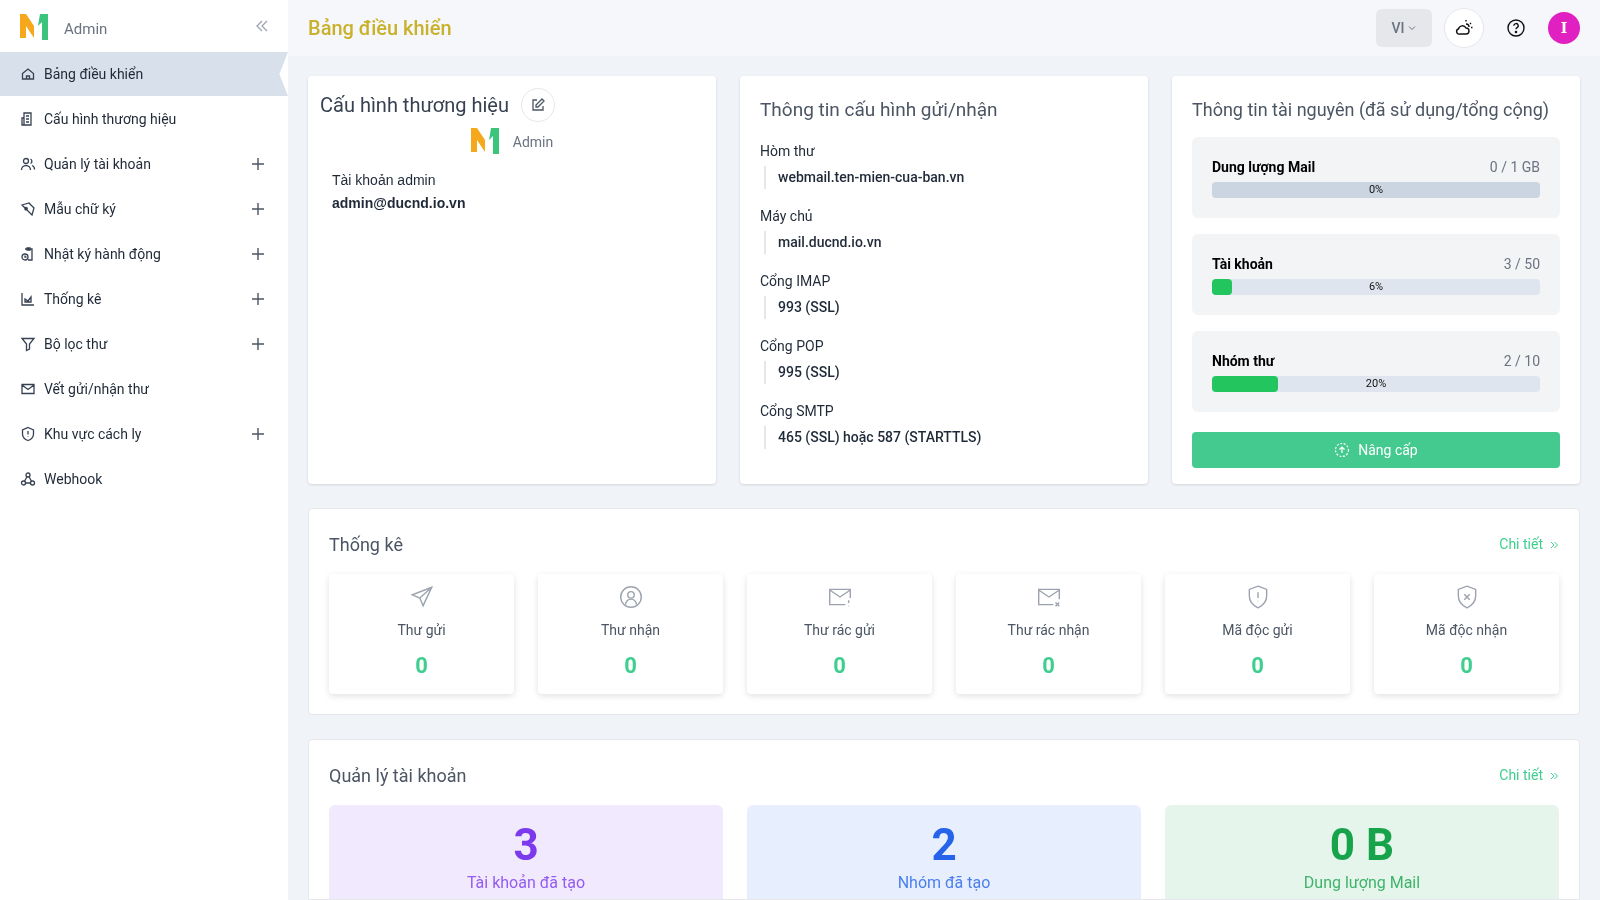 The image size is (1600, 900). I want to click on caret-icon, so click(1411, 28).